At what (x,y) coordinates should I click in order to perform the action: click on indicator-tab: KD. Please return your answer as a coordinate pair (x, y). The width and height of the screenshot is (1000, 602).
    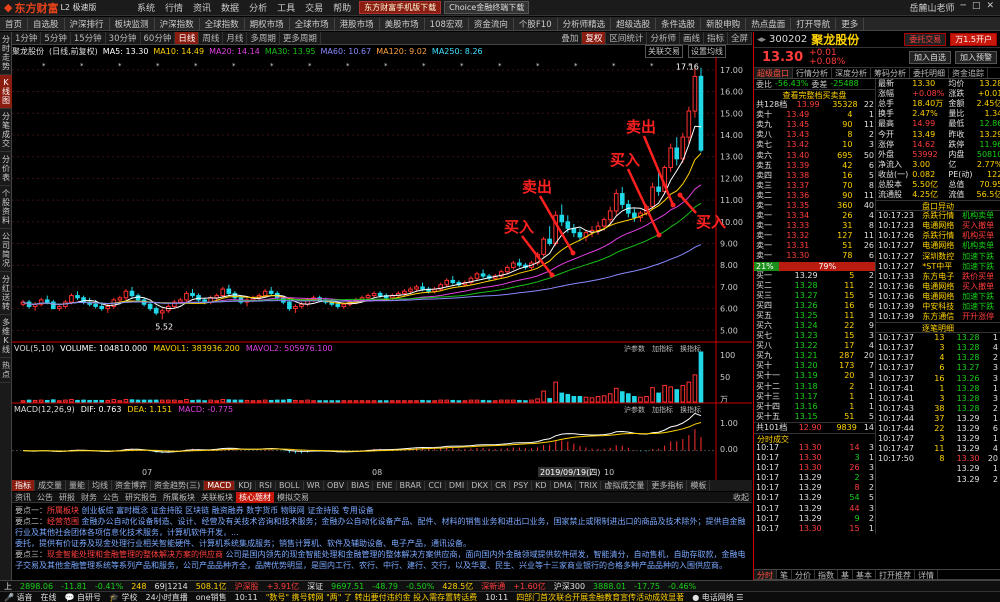
    Looking at the image, I should click on (541, 485).